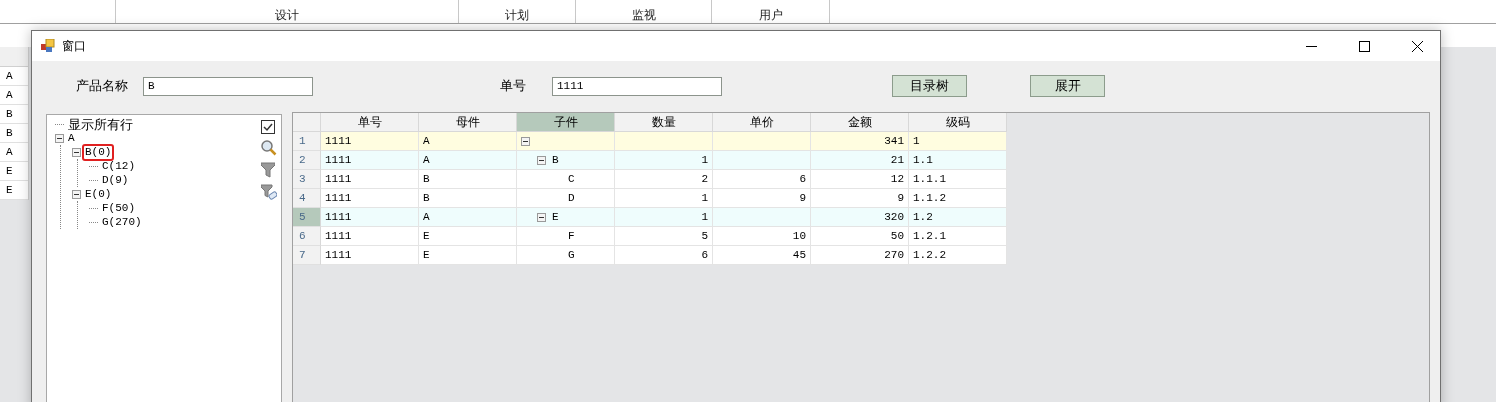 The width and height of the screenshot is (1496, 402). I want to click on part-name: F, so click(571, 236).